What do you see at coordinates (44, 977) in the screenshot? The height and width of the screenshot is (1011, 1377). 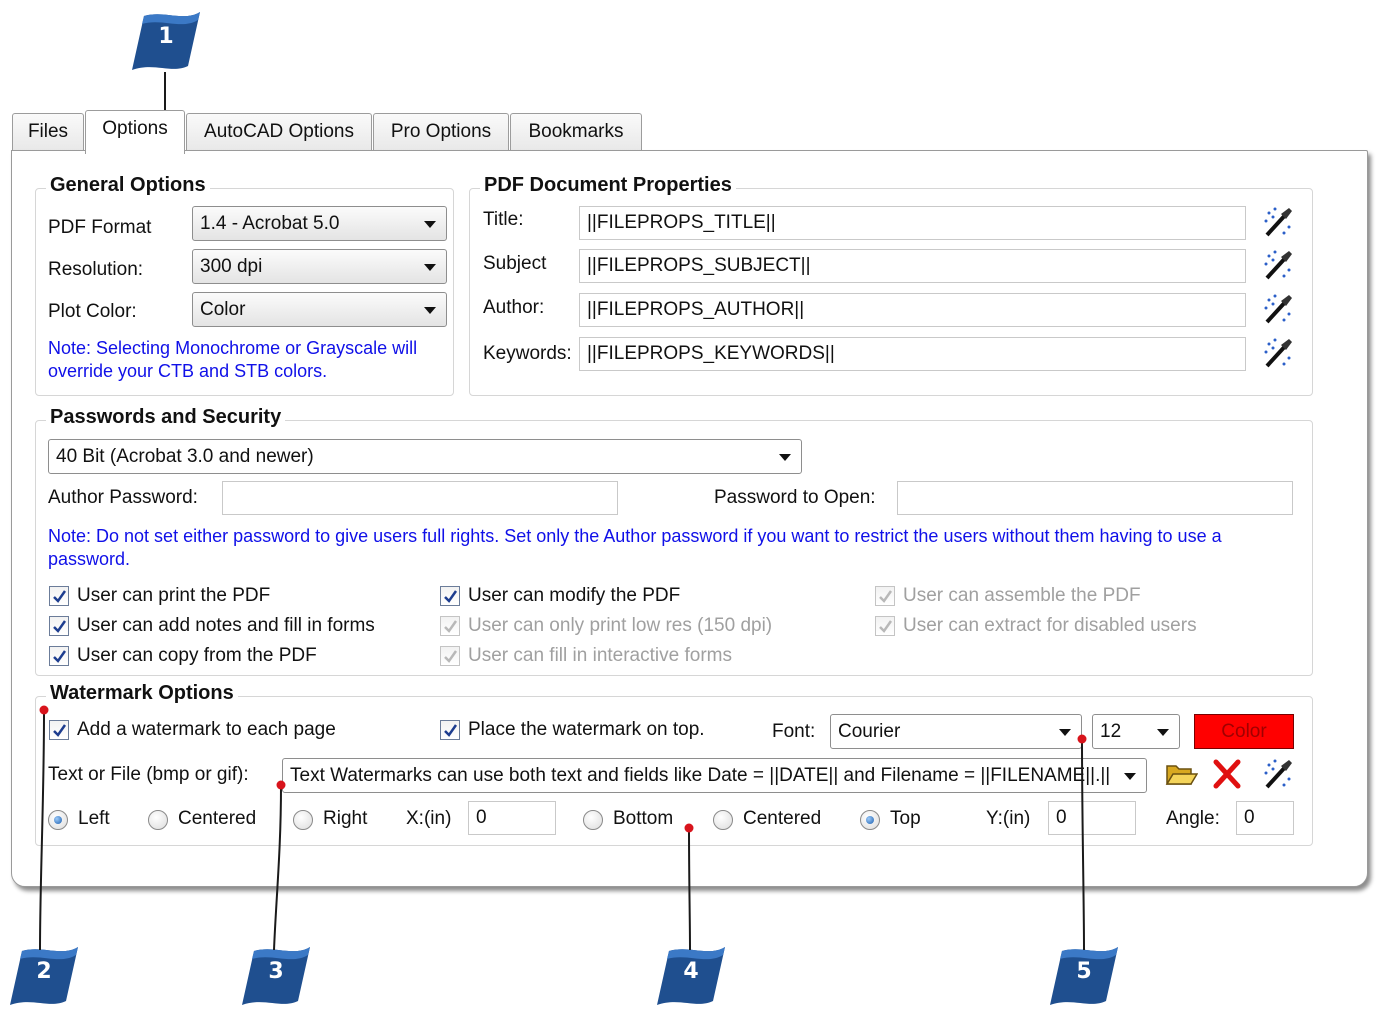 I see `callout-flag-2: 2` at bounding box center [44, 977].